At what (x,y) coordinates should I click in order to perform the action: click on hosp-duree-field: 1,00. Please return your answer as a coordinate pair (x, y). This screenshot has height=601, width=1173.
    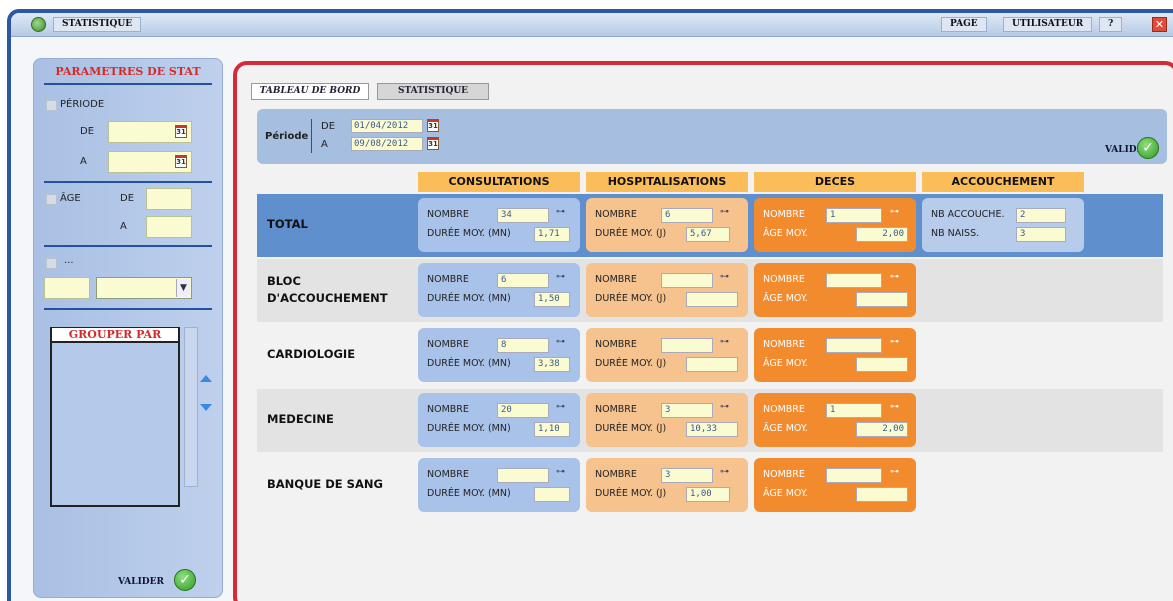
    Looking at the image, I should click on (708, 494).